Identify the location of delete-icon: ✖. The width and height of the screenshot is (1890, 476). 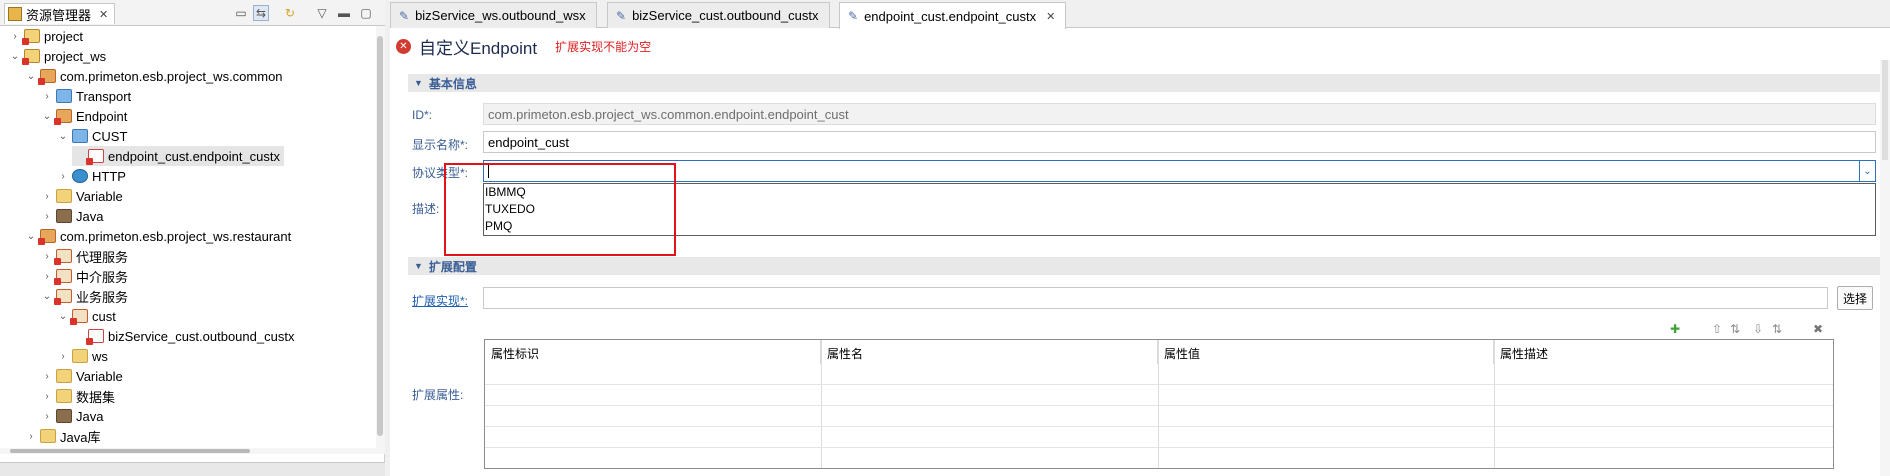
(1818, 329).